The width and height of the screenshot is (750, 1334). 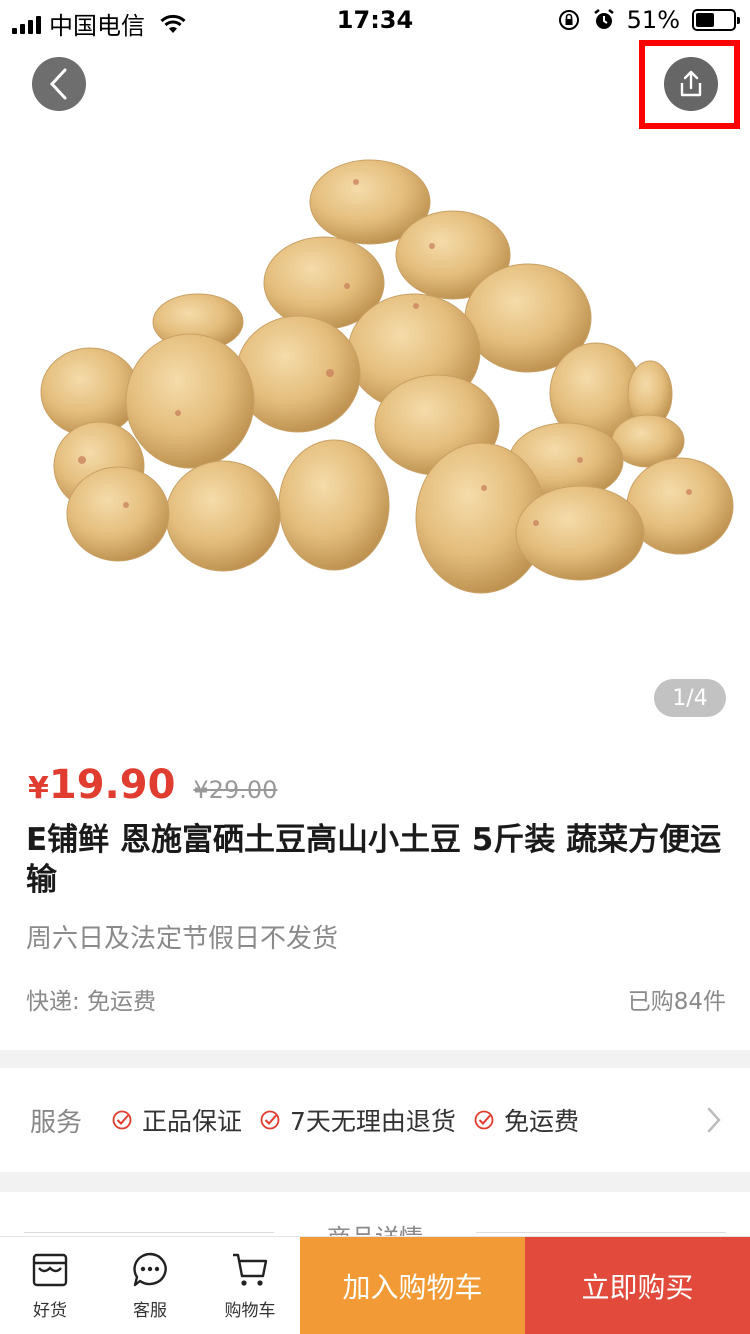 What do you see at coordinates (676, 1002) in the screenshot?
I see `sold-count: 已购84件` at bounding box center [676, 1002].